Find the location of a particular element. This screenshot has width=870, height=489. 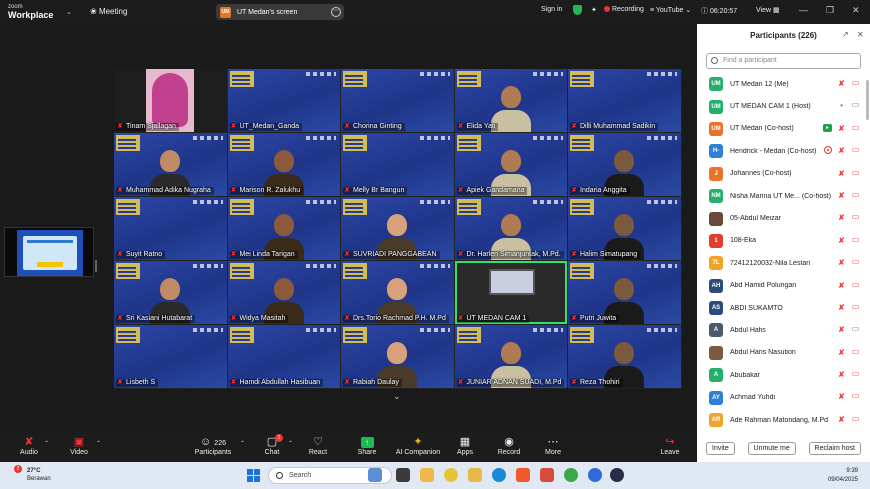

video-tile: ✘ Muhammad Adika Nugraha is located at coordinates (170, 164).